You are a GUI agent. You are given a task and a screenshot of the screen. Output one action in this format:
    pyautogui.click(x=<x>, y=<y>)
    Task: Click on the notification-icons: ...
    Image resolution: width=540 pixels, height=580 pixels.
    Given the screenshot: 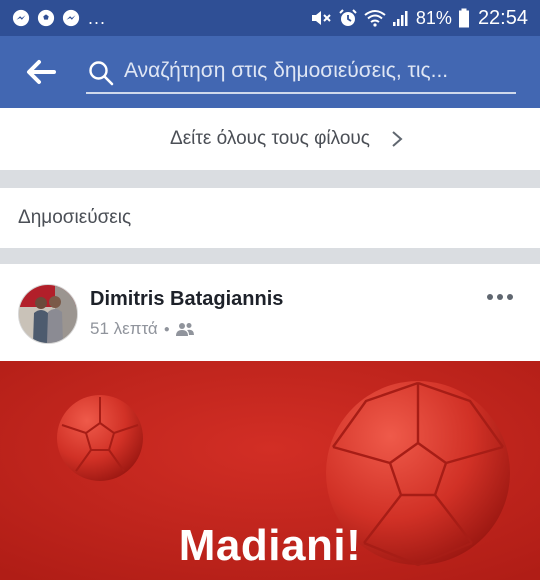 What is the action you would take?
    pyautogui.click(x=59, y=18)
    